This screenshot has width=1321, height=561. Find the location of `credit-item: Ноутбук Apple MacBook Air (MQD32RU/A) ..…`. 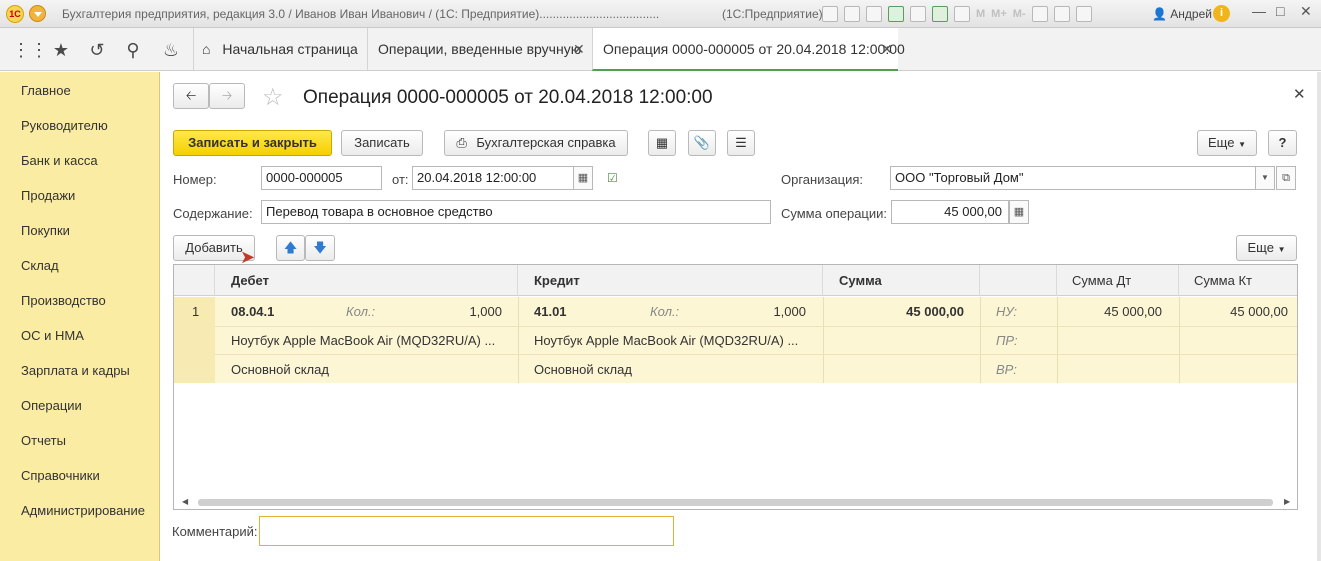

credit-item: Ноутбук Apple MacBook Air (MQD32RU/A) ..… is located at coordinates (666, 340).